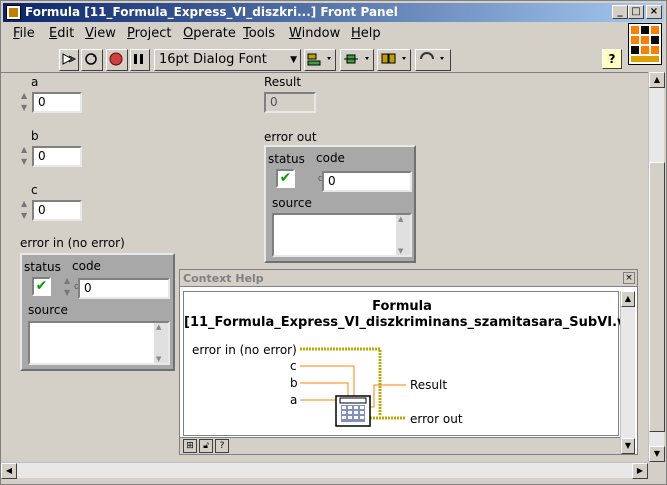 The width and height of the screenshot is (667, 485). I want to click on label-c: c, so click(34, 190).